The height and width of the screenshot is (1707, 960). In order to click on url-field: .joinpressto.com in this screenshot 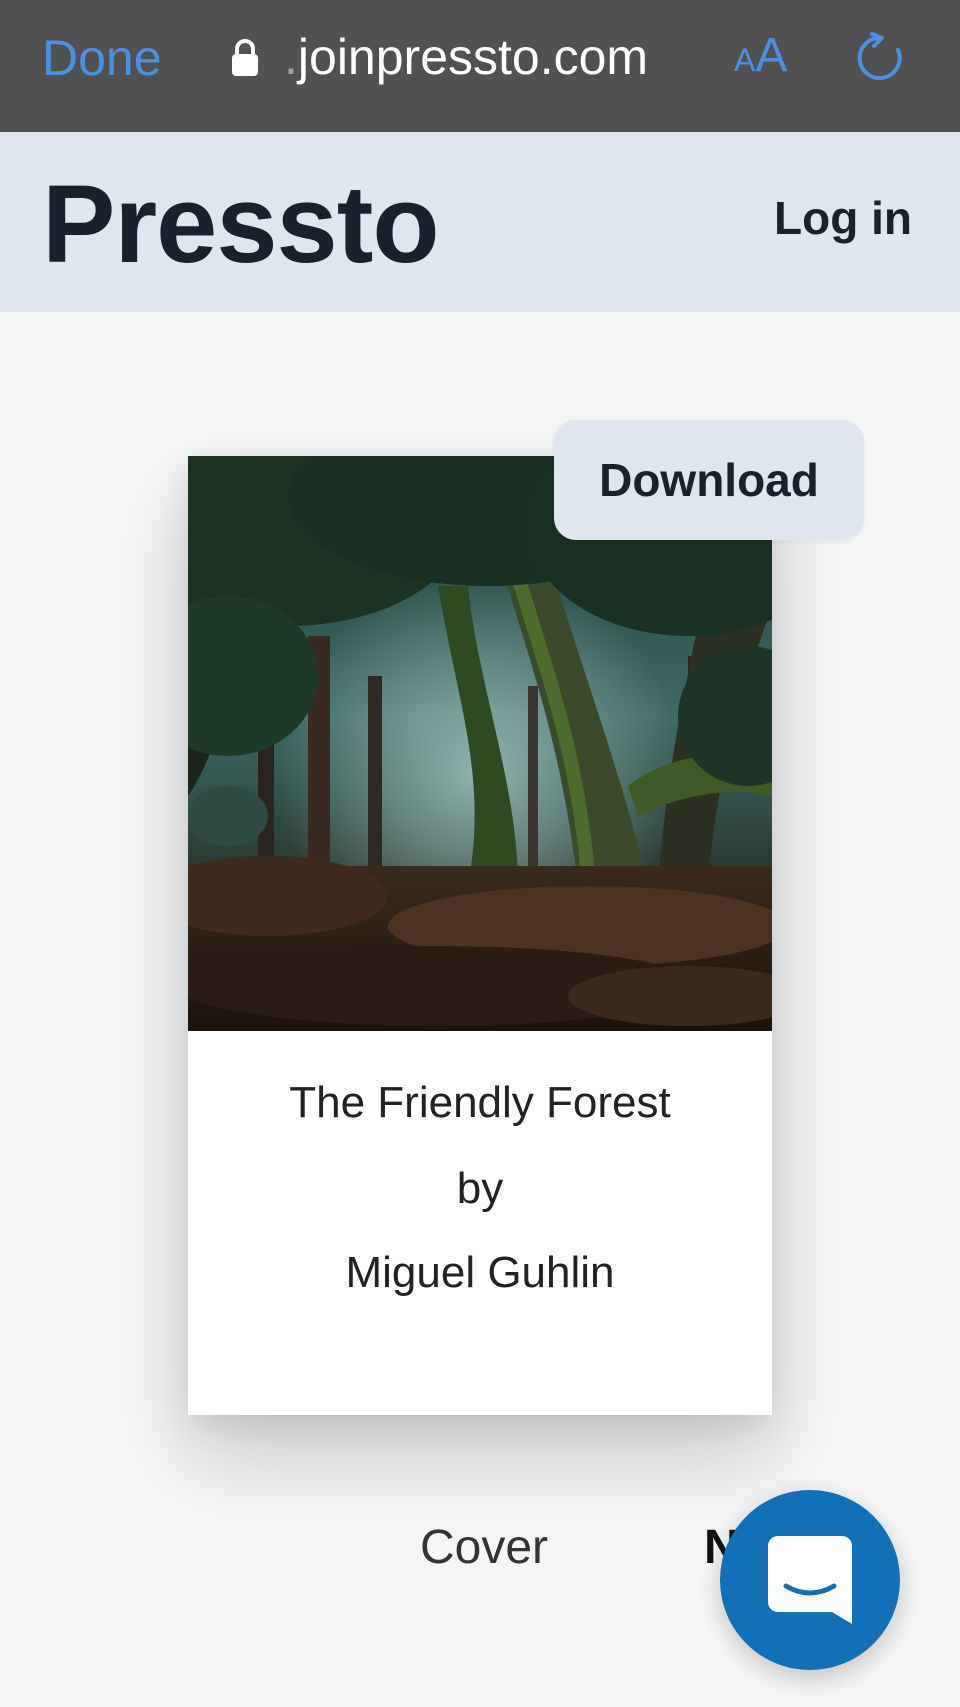, I will do `click(466, 57)`.